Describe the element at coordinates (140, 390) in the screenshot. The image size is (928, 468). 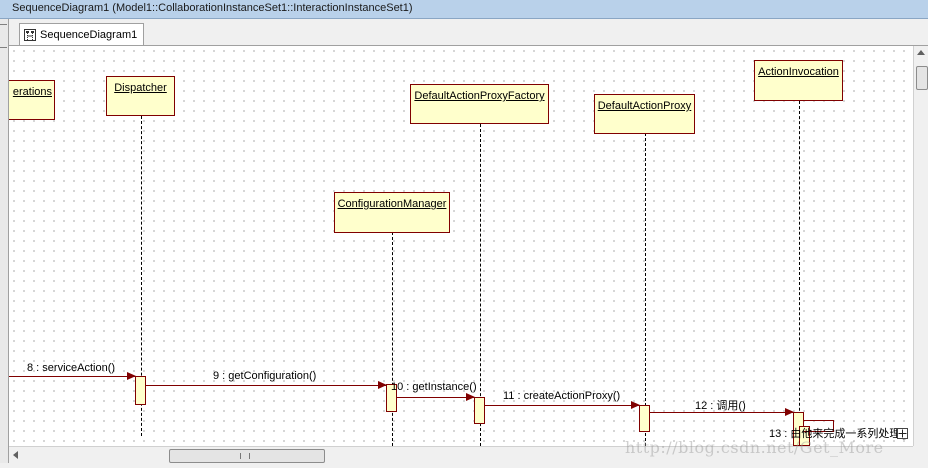
I see `activation-dispatcher` at that location.